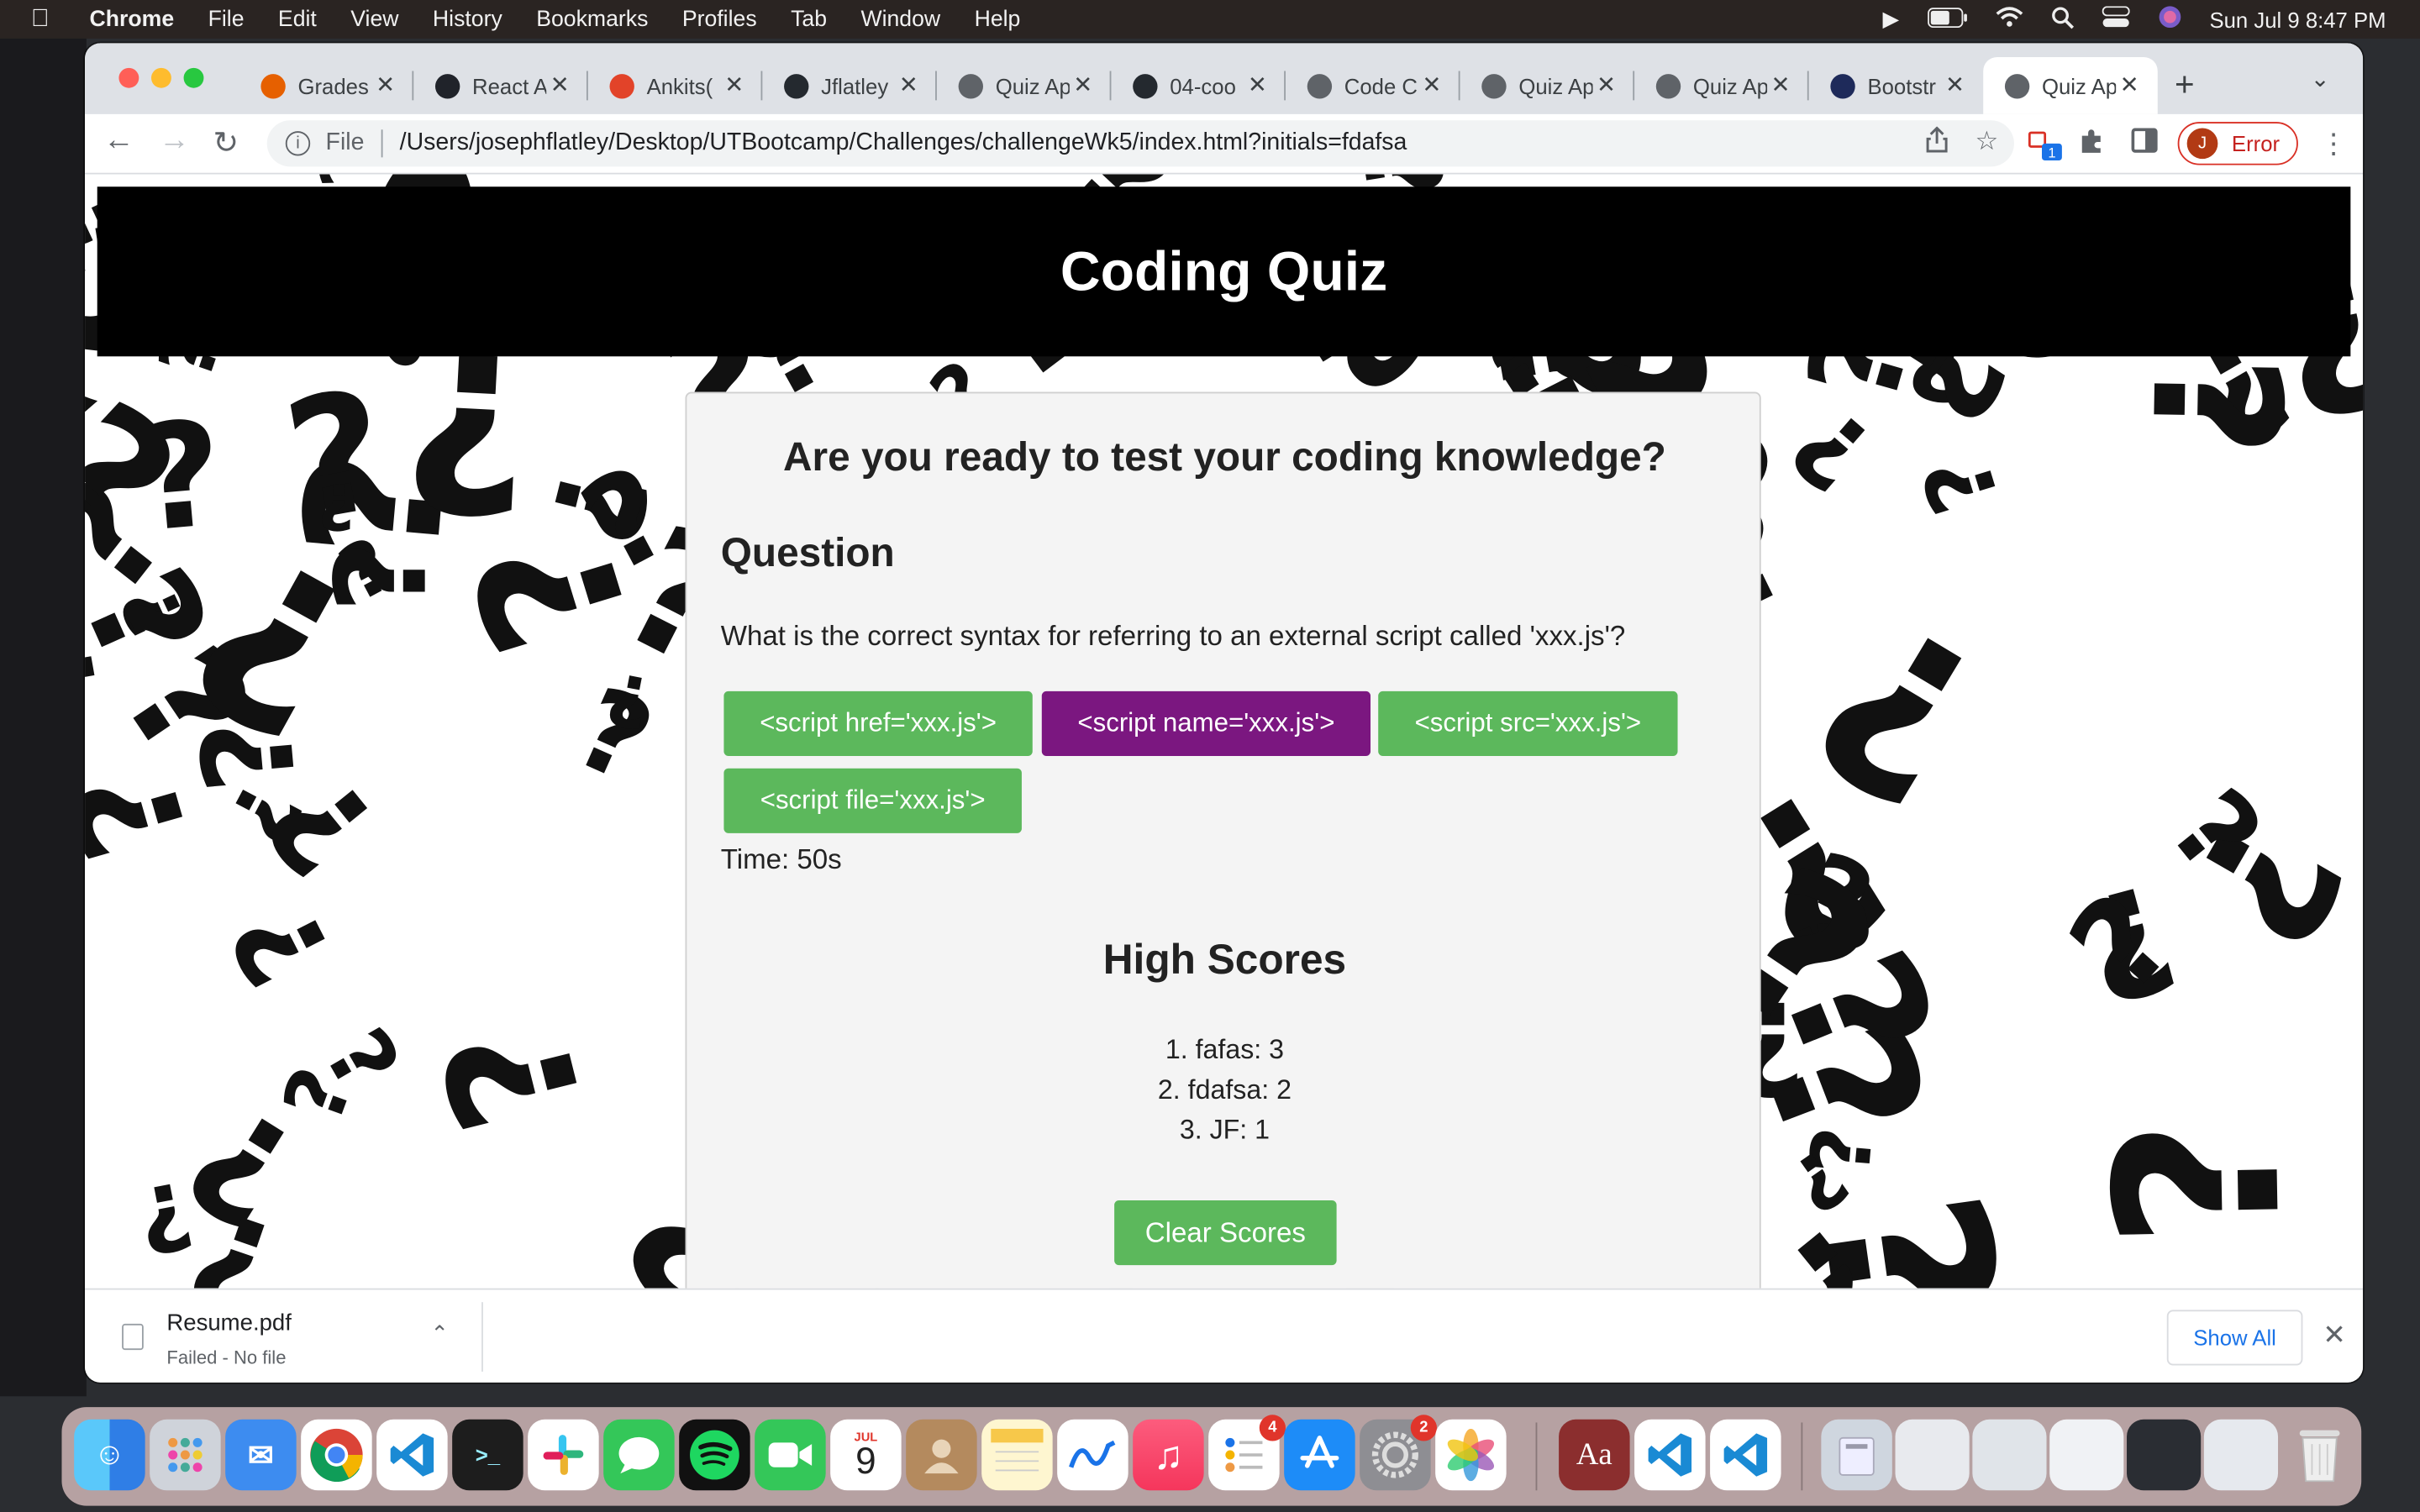 Image resolution: width=2420 pixels, height=1512 pixels. What do you see at coordinates (563, 1455) in the screenshot?
I see `slack-icon` at bounding box center [563, 1455].